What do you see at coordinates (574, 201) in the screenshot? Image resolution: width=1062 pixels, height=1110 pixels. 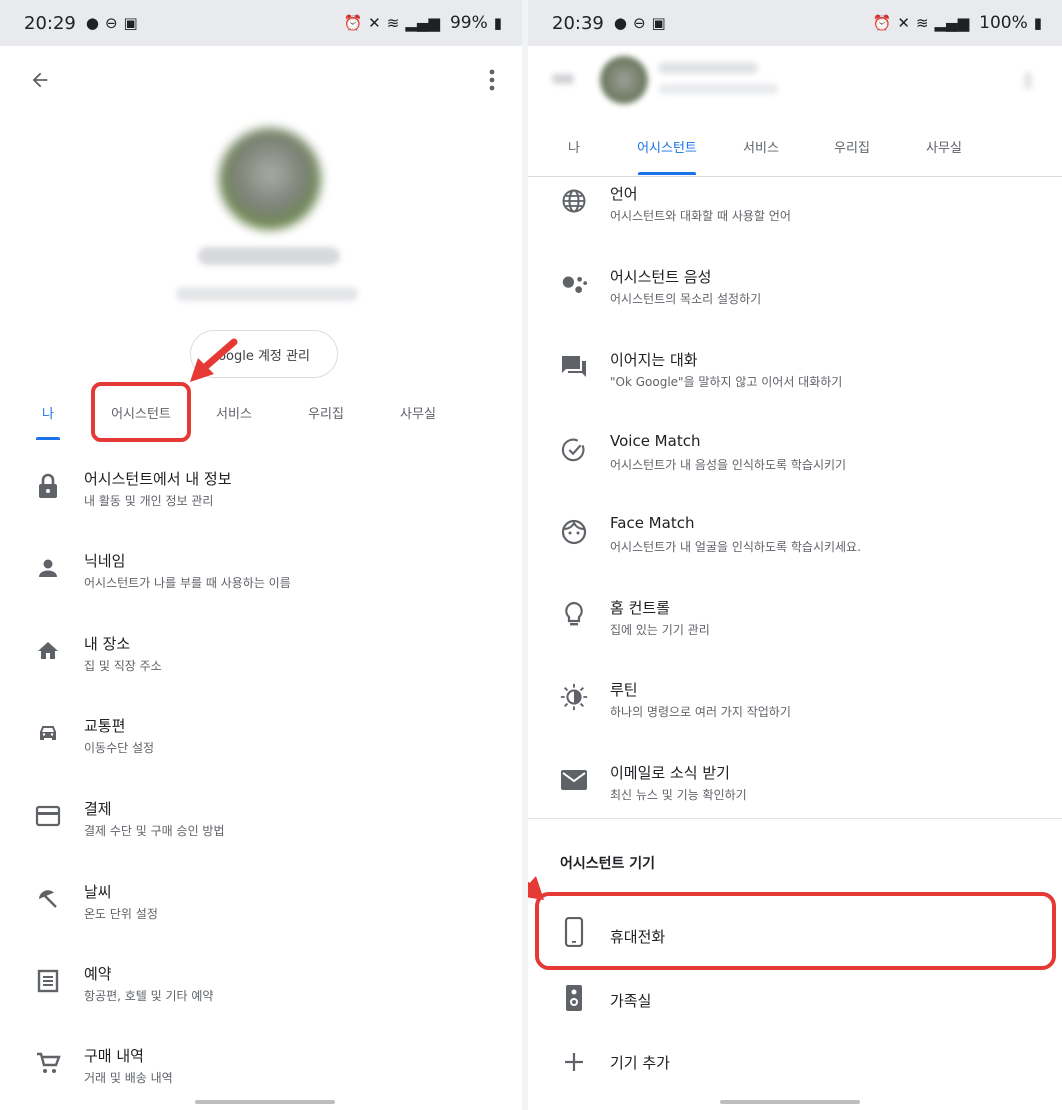 I see `globe-icon` at bounding box center [574, 201].